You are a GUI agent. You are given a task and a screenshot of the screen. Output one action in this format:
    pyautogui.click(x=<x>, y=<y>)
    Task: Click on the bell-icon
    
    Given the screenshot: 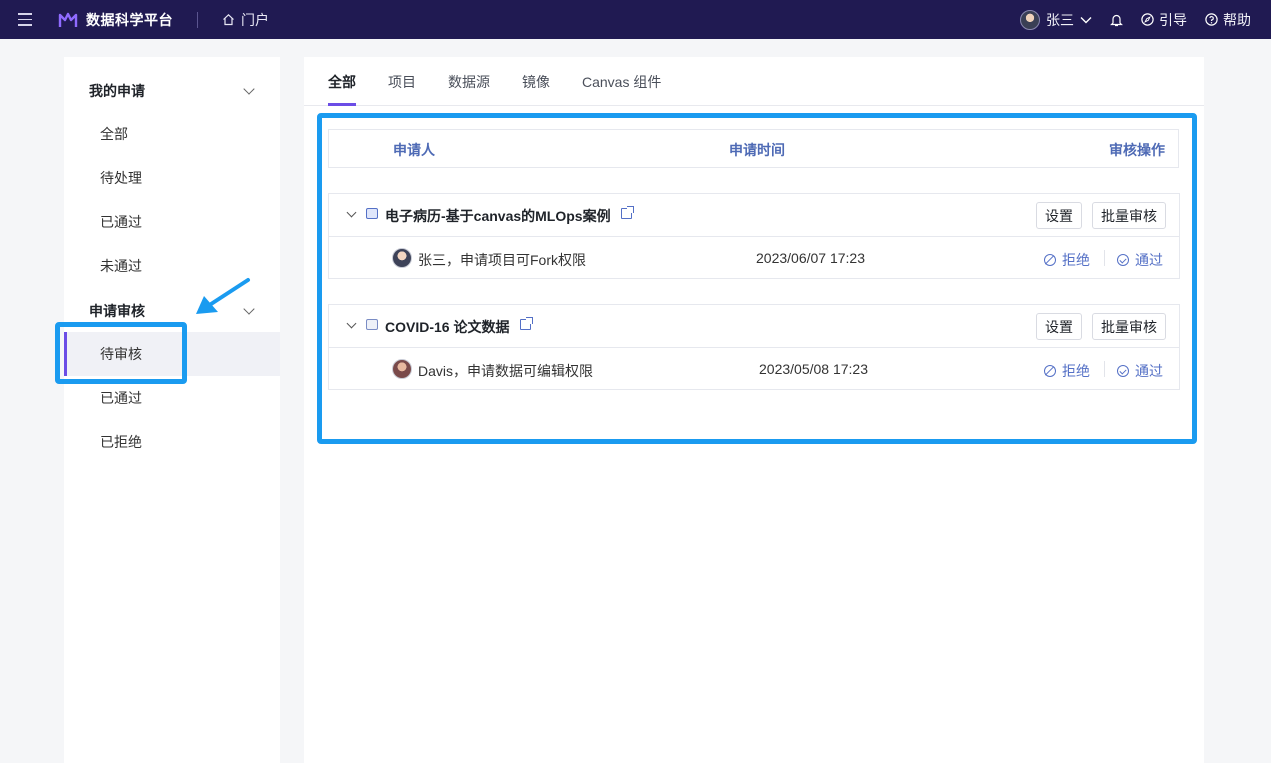 What is the action you would take?
    pyautogui.click(x=1116, y=20)
    